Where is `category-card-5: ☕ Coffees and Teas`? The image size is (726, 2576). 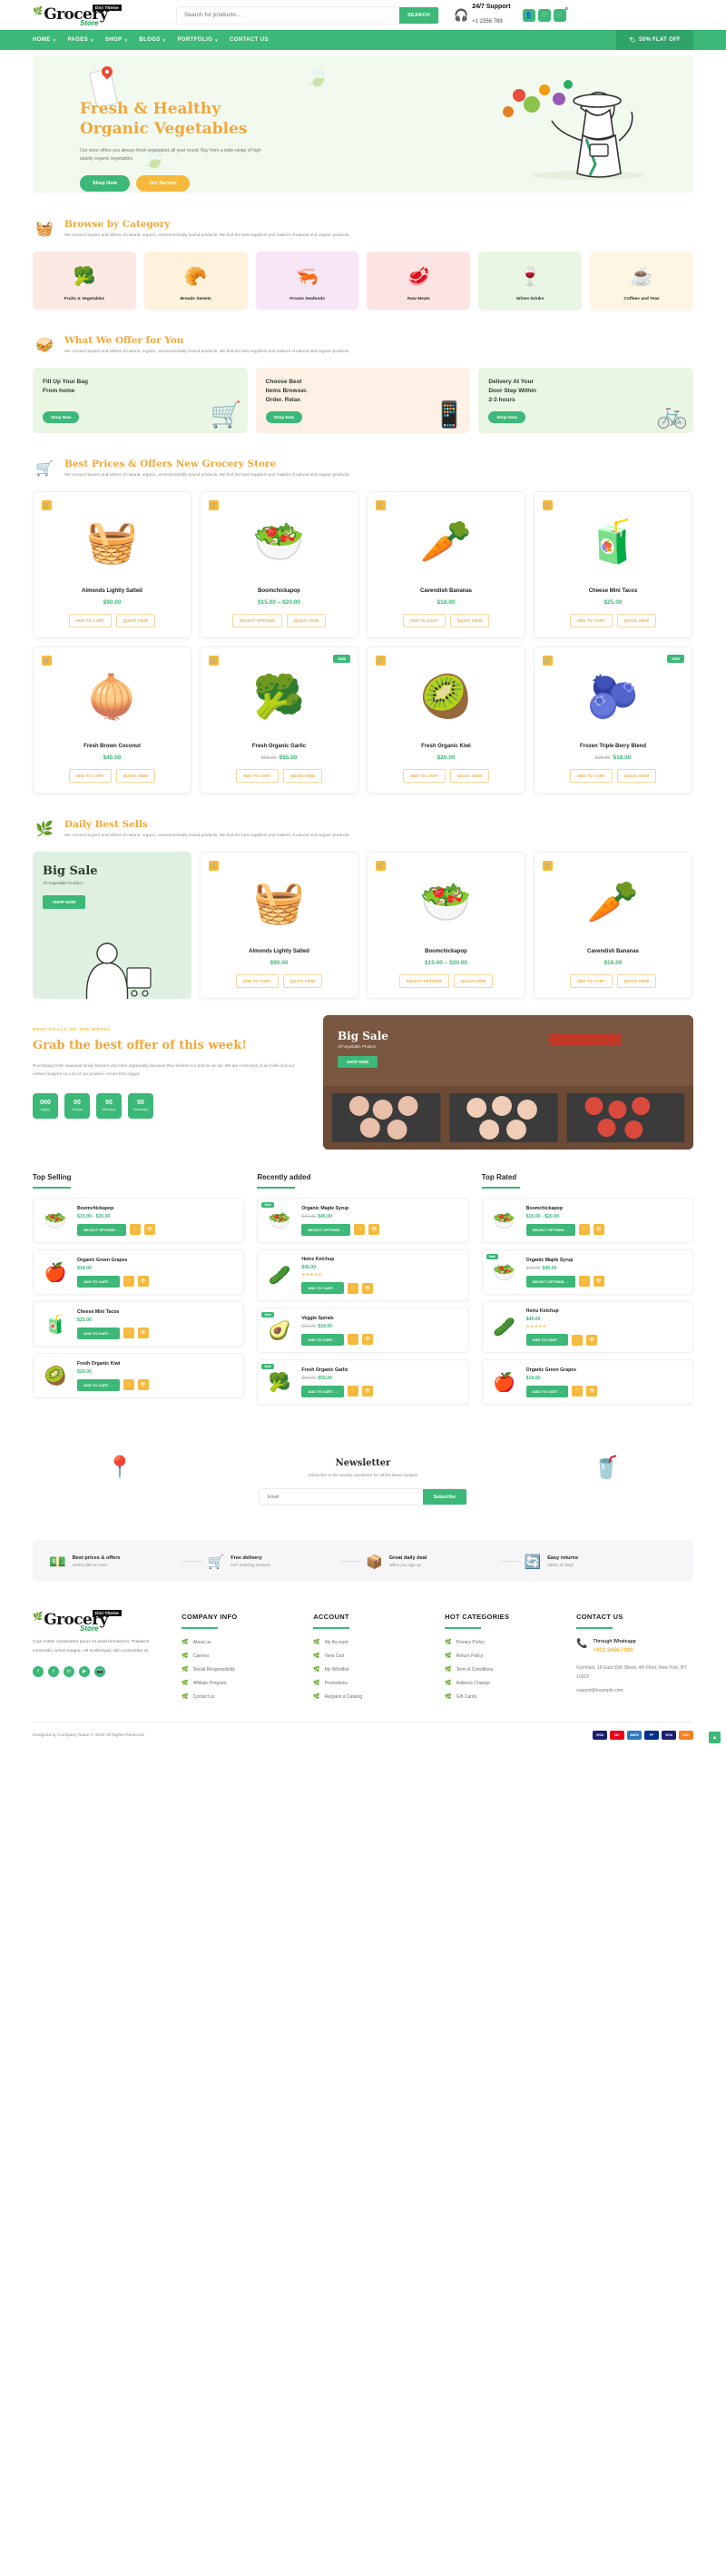 category-card-5: ☕ Coffees and Teas is located at coordinates (641, 281).